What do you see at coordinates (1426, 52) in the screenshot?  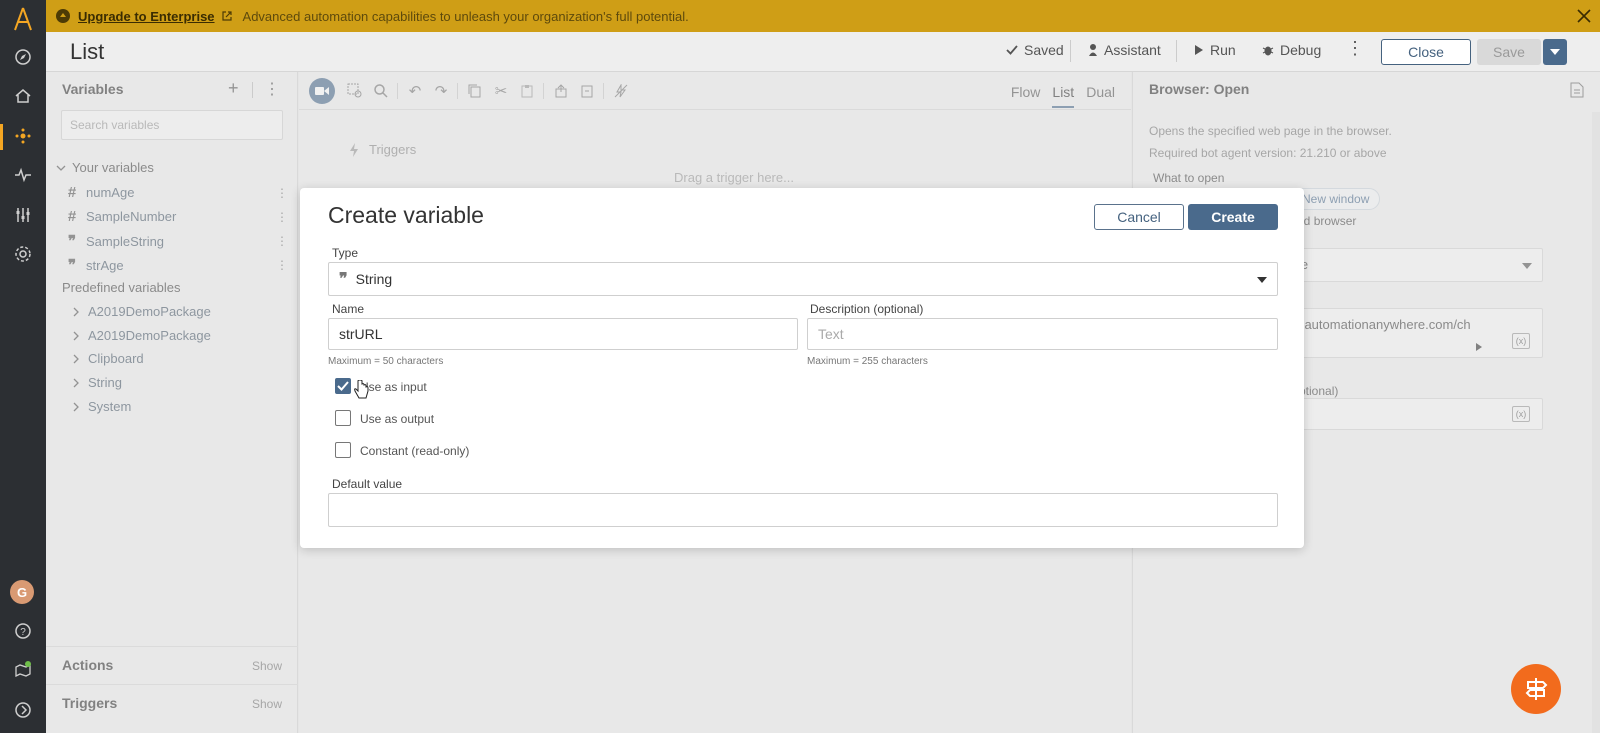 I see `close-button: Close` at bounding box center [1426, 52].